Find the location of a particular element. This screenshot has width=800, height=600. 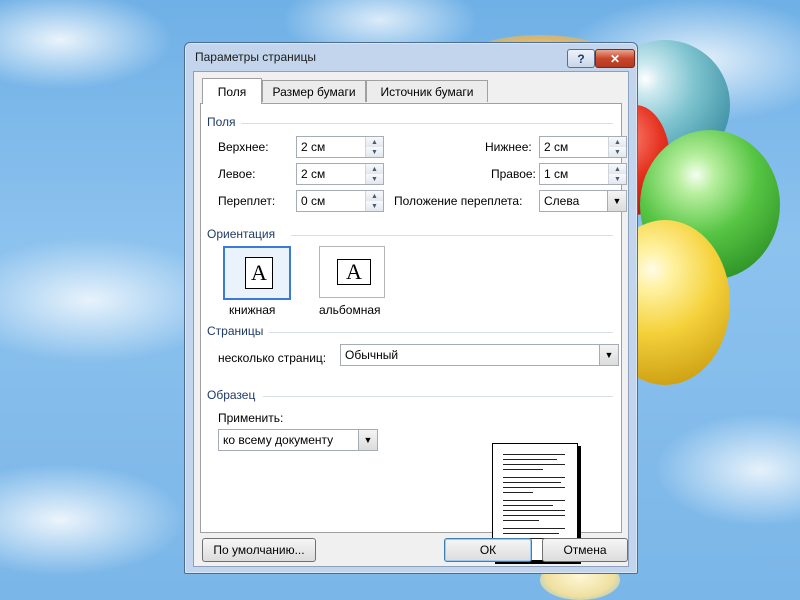

apply-to-select: ко всему документу ▼ is located at coordinates (298, 440).